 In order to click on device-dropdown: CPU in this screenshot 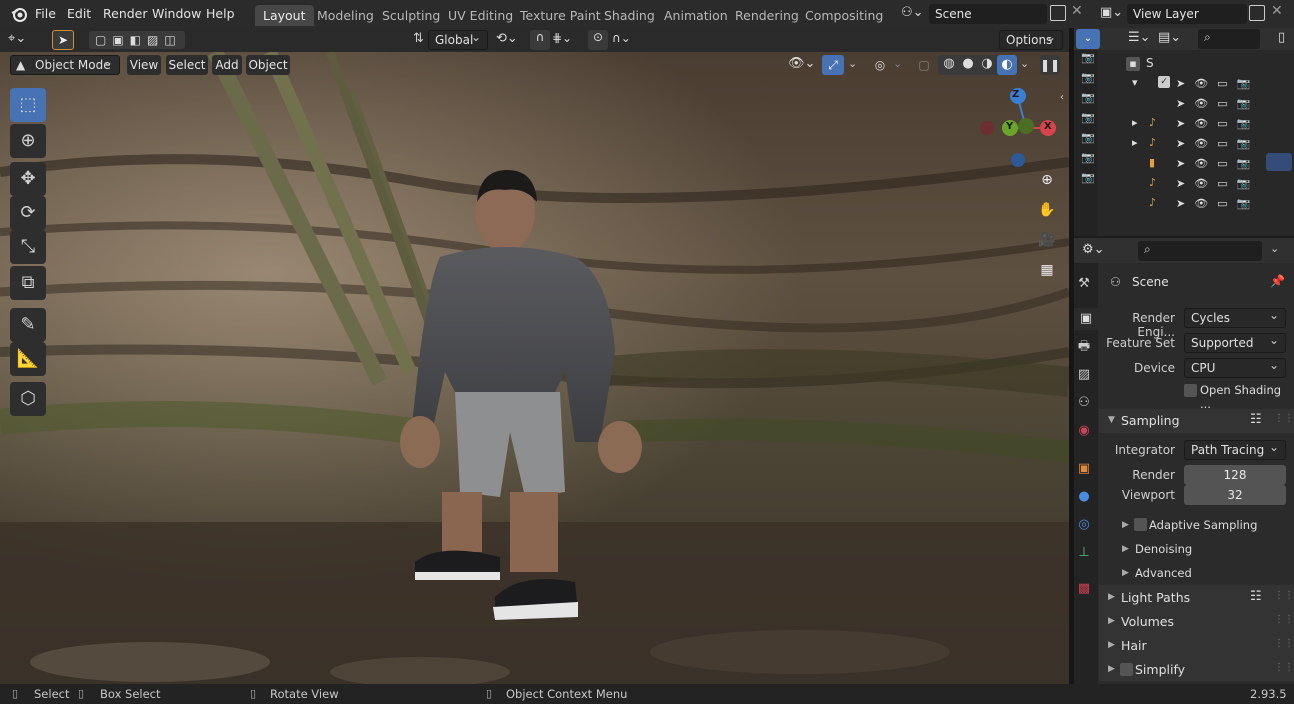, I will do `click(1235, 367)`.